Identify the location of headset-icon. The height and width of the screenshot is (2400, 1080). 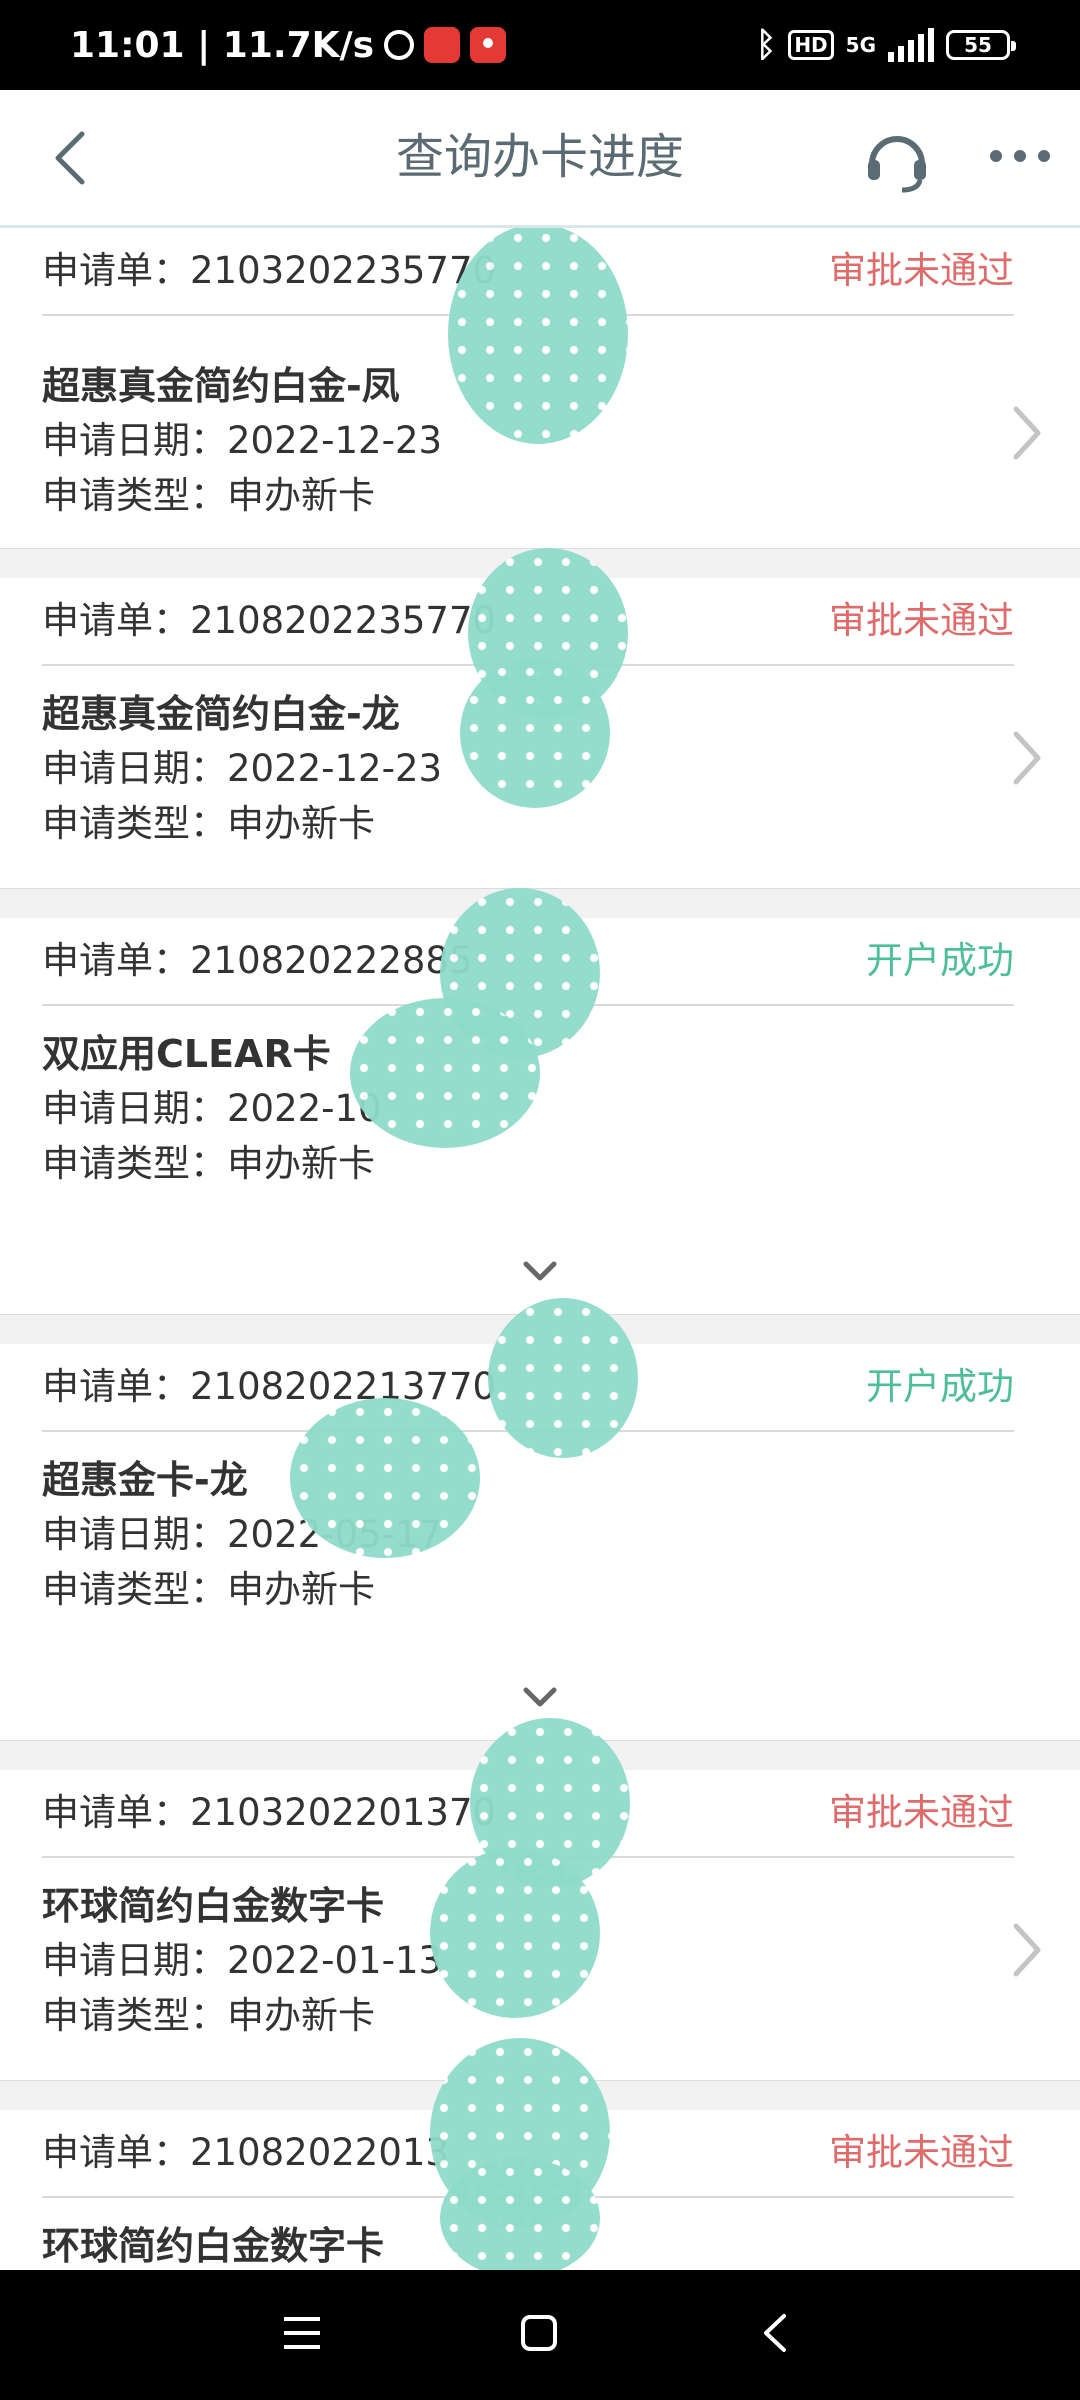
(897, 161).